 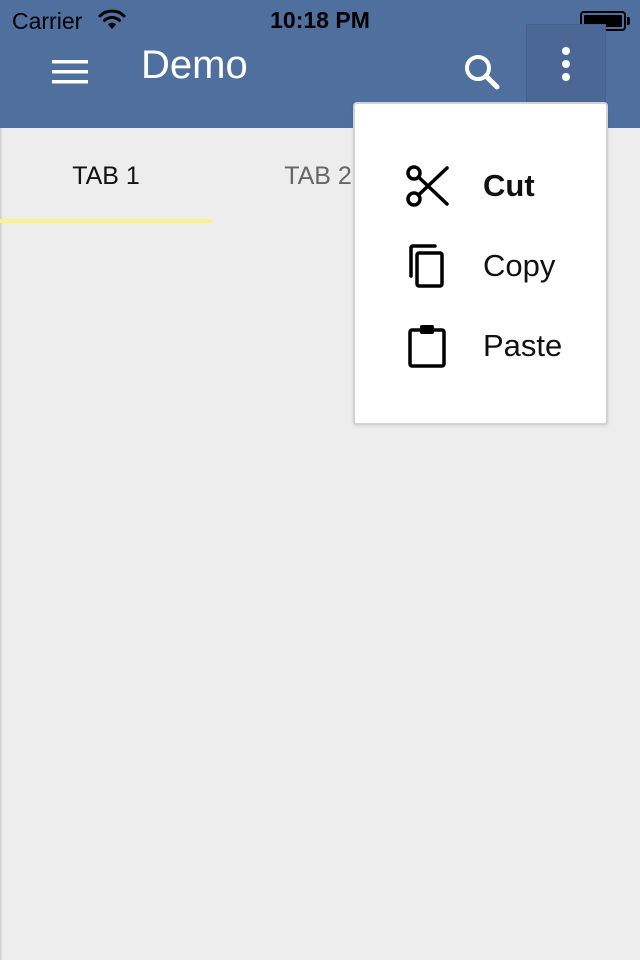 What do you see at coordinates (106, 221) in the screenshot?
I see `tab-indicator` at bounding box center [106, 221].